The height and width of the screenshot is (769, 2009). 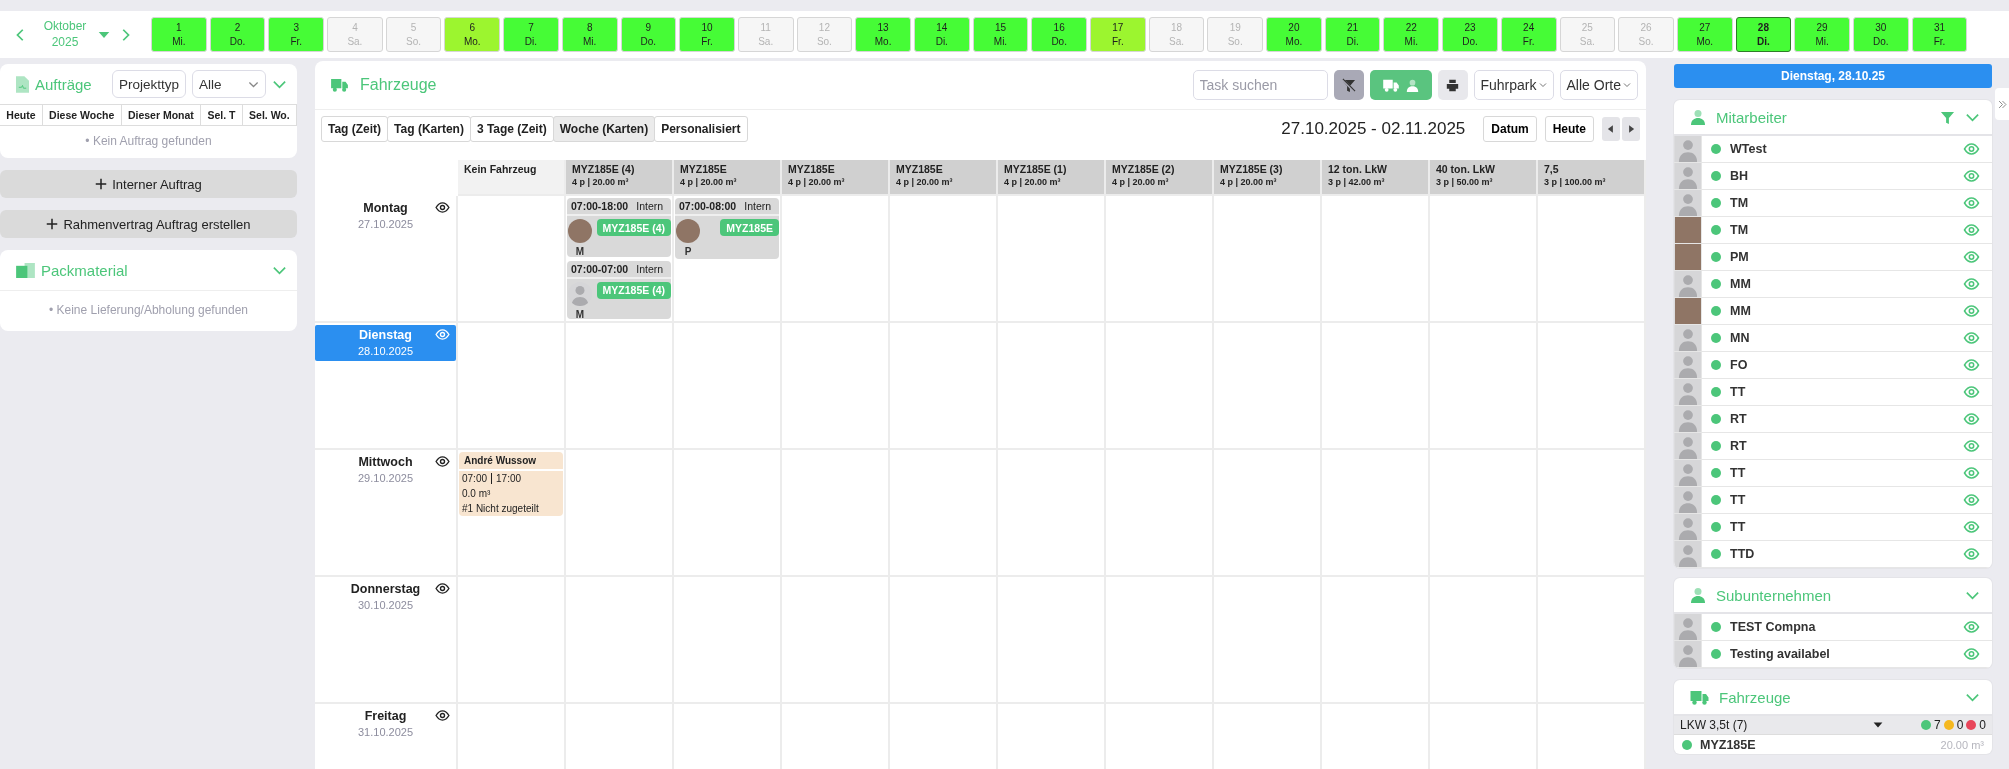 What do you see at coordinates (1358, 169) in the screenshot?
I see `column-title: 12 ton. LkW` at bounding box center [1358, 169].